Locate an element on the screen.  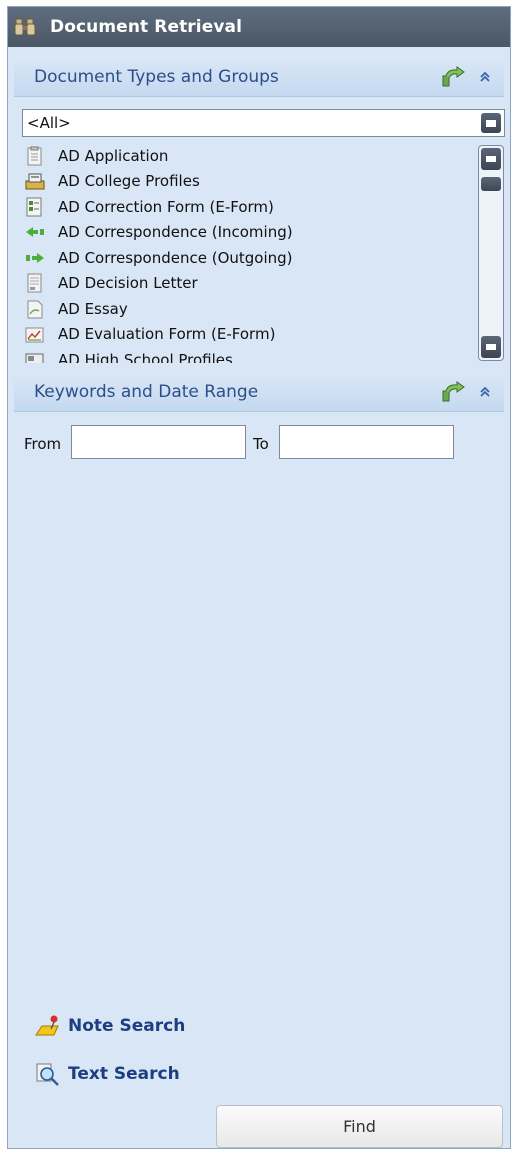
essay-icon is located at coordinates (35, 309).